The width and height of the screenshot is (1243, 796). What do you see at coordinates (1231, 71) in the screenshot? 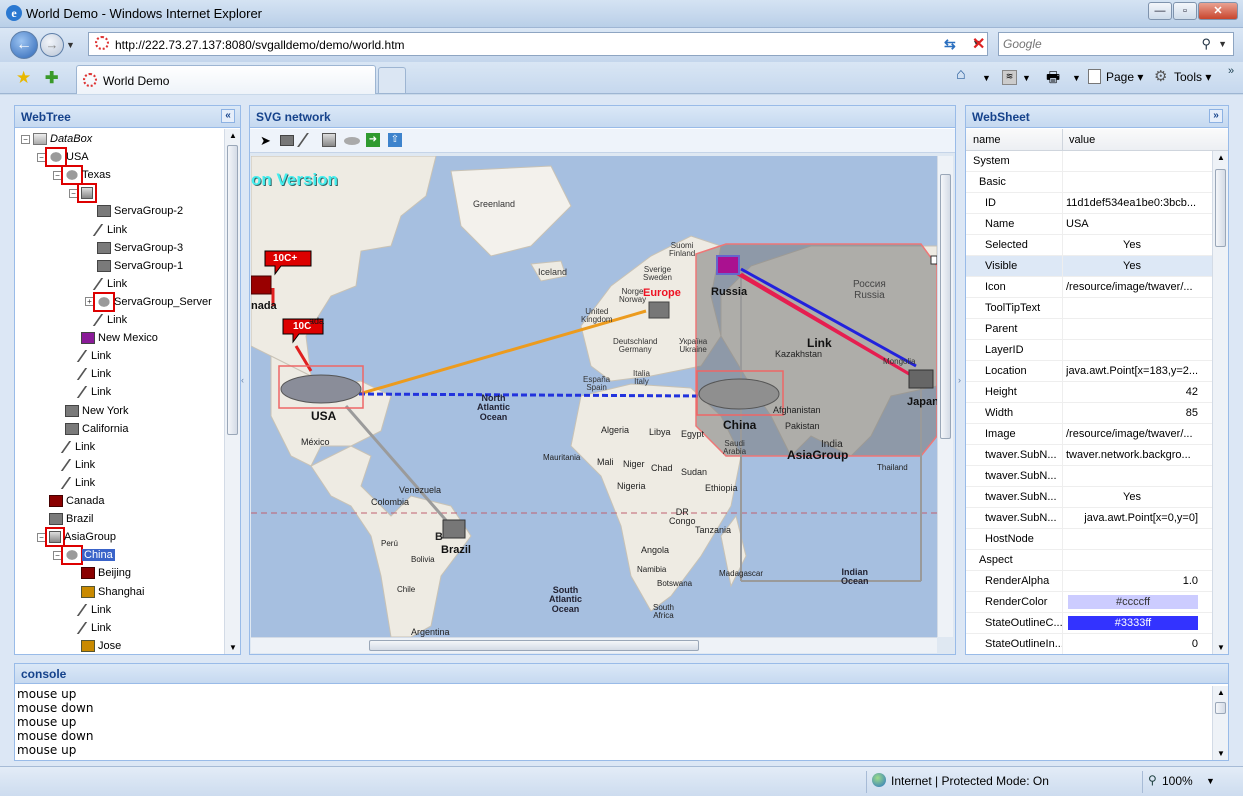
I see `toolbar-overflow-icon: »` at bounding box center [1231, 71].